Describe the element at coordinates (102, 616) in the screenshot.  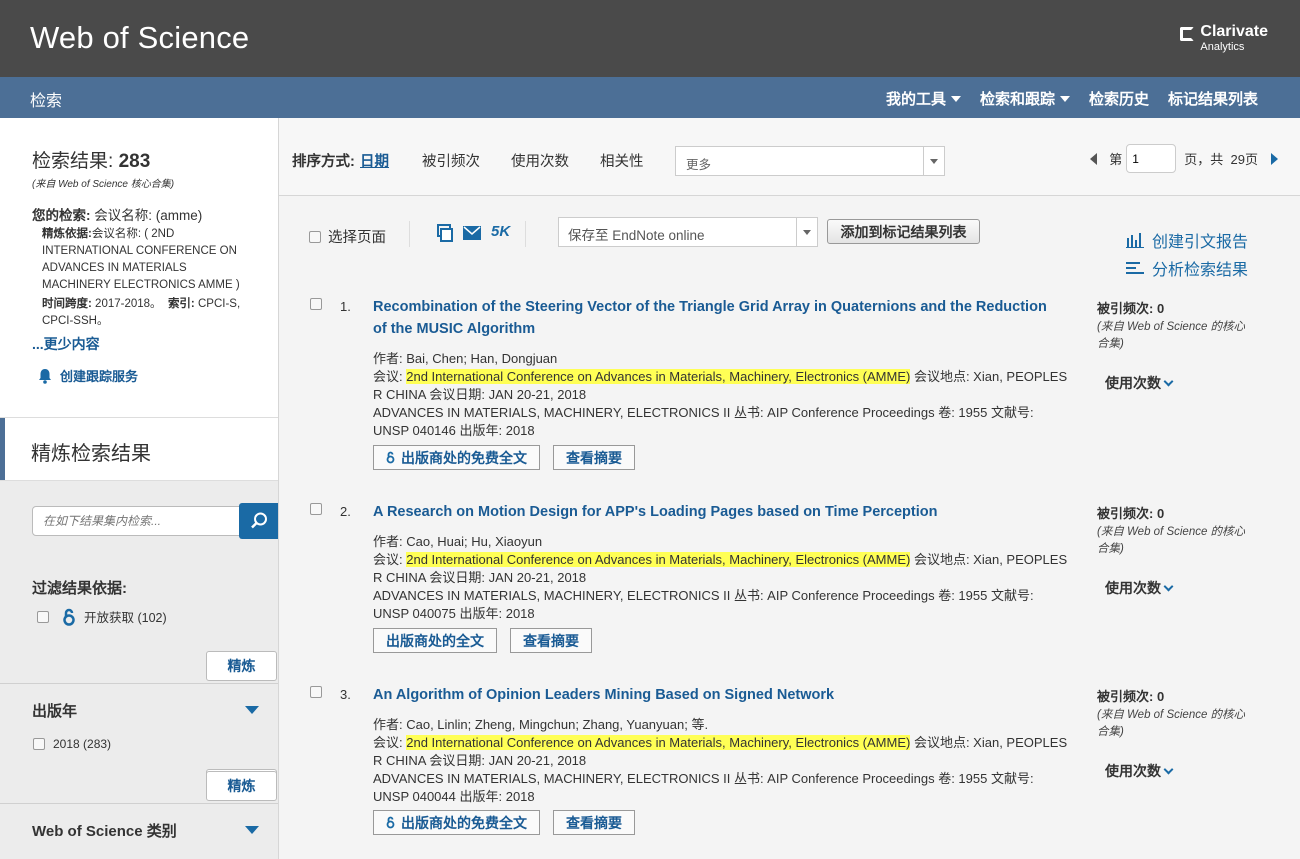
I see `open-access-filter: 开放获取 (102)` at that location.